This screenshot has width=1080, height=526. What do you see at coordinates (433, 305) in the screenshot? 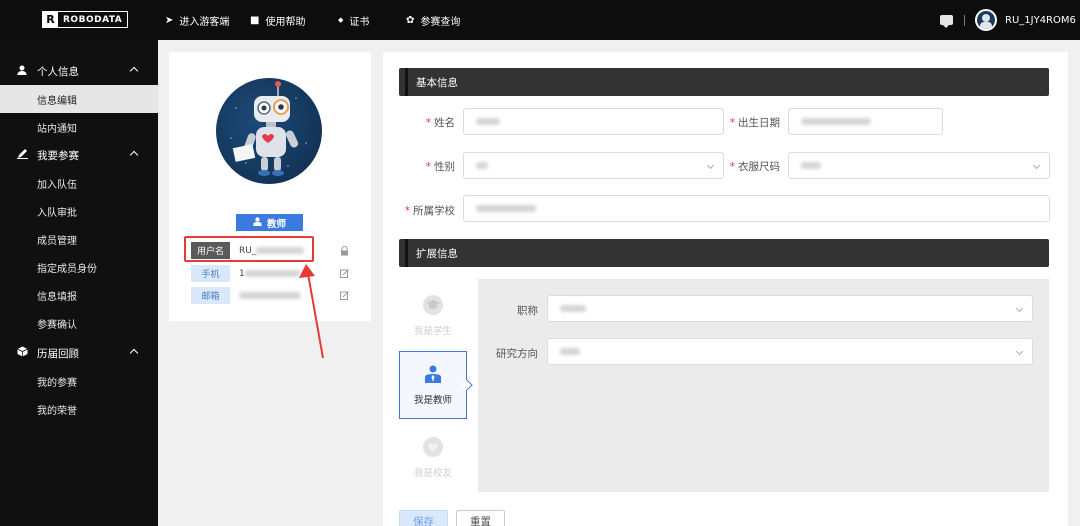
I see `graduation-cap-icon` at bounding box center [433, 305].